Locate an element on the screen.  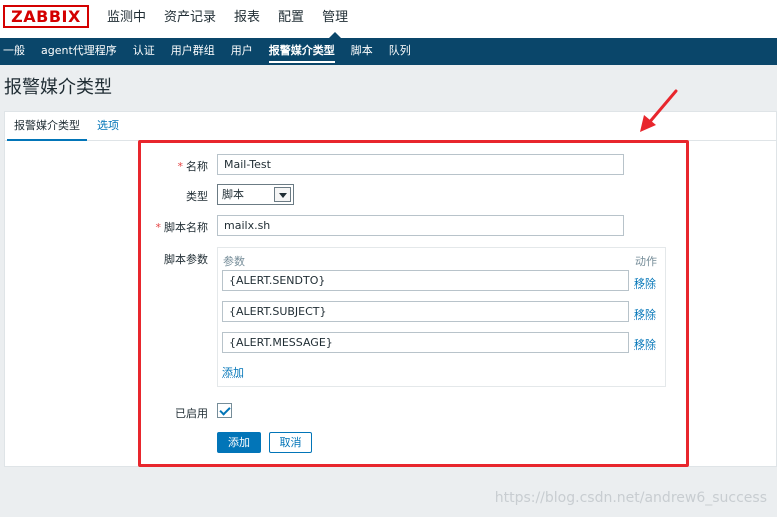
zabbix-logo: ZABBIX is located at coordinates (46, 16).